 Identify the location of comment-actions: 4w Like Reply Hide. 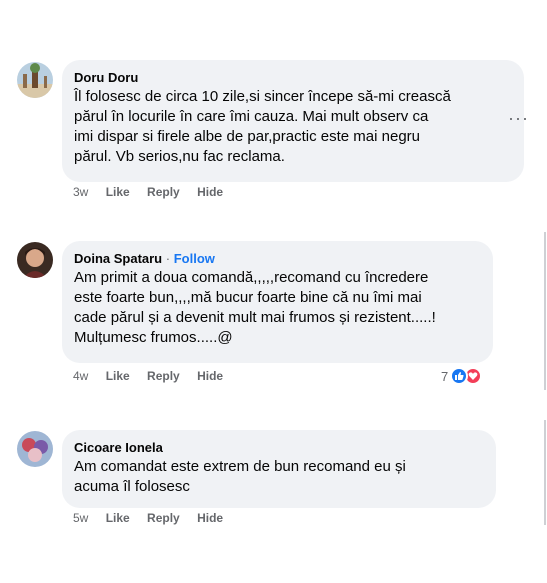
(155, 376).